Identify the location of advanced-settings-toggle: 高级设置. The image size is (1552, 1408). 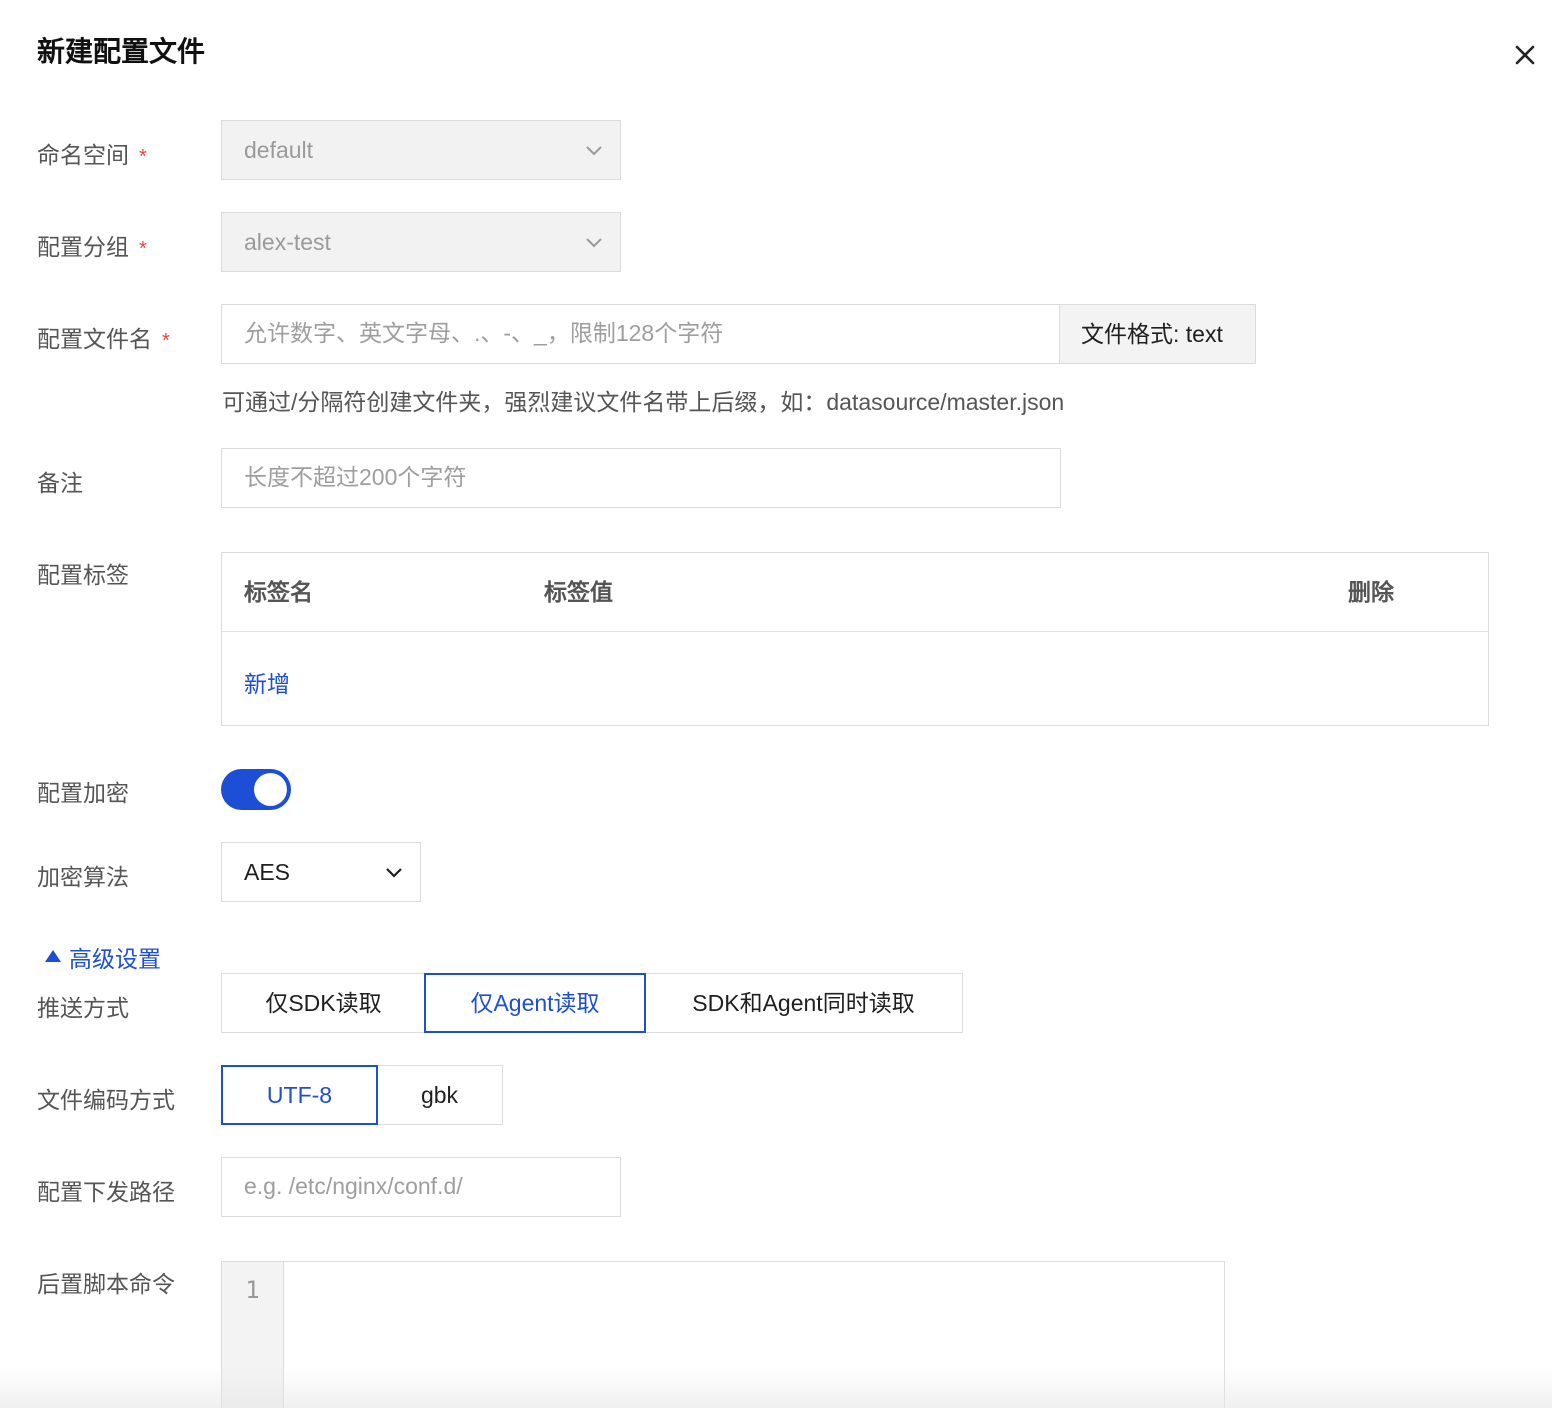
(115, 957).